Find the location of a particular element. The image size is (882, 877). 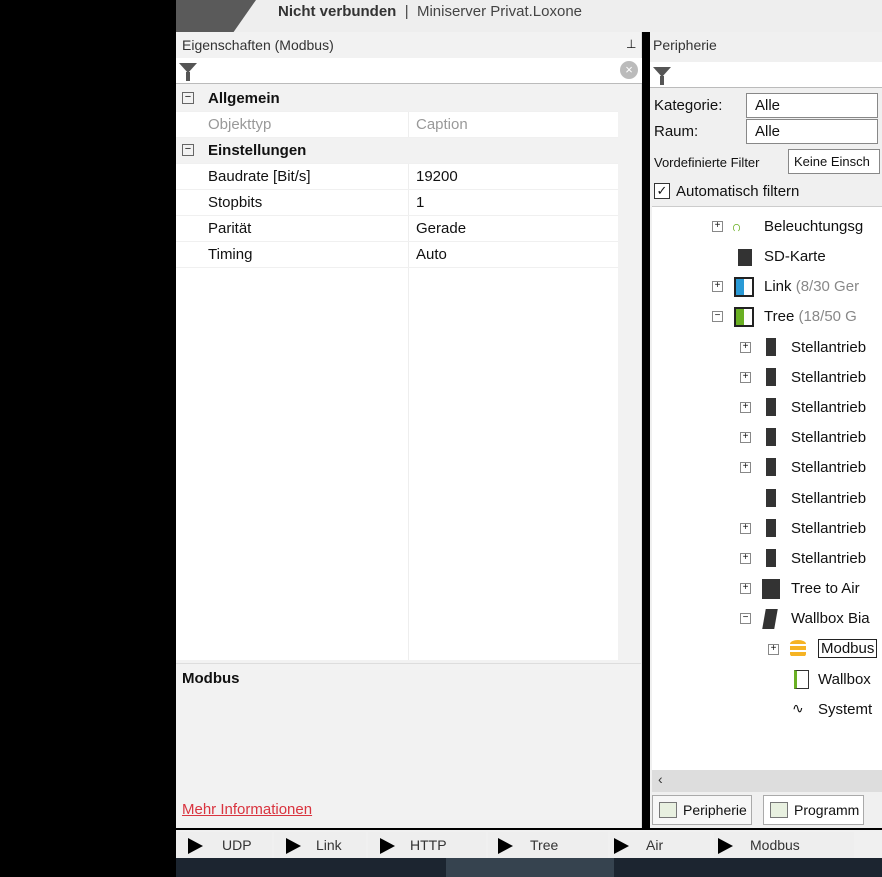

tab-peripherie: Peripherie is located at coordinates (702, 810).